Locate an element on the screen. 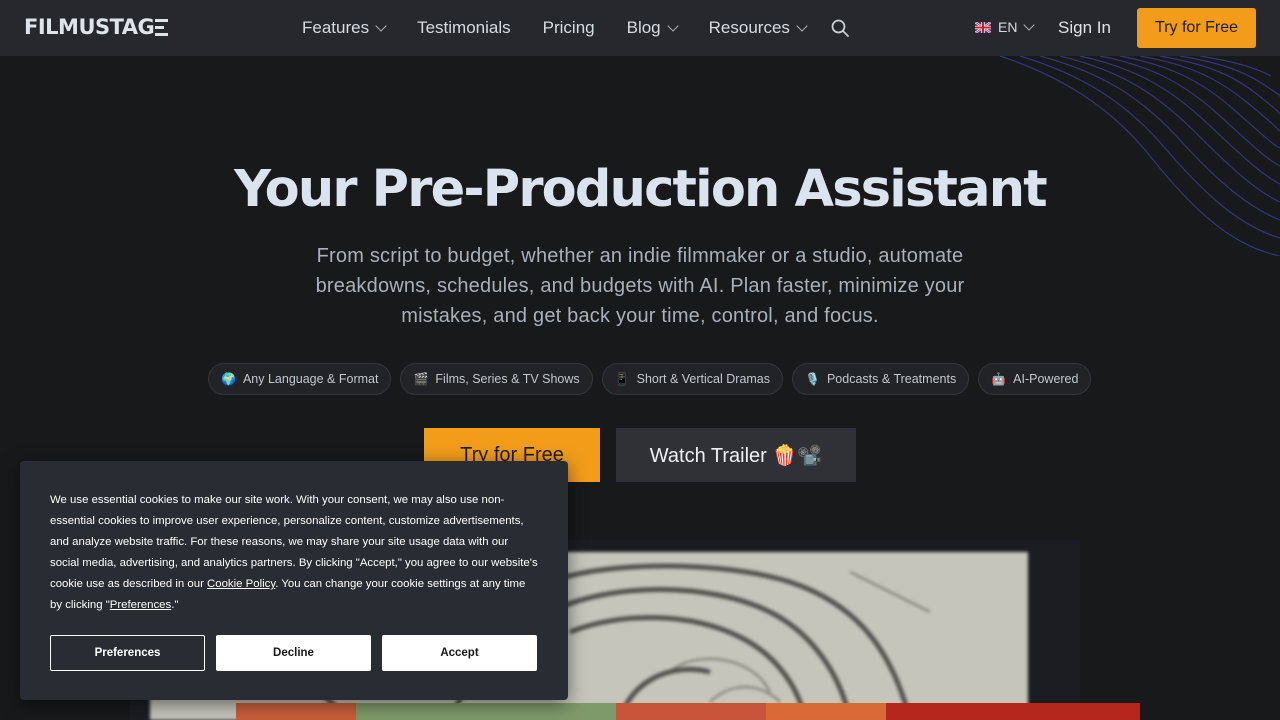 This screenshot has height=720, width=1280. cookie-policy-link: Cookie Policy is located at coordinates (241, 584).